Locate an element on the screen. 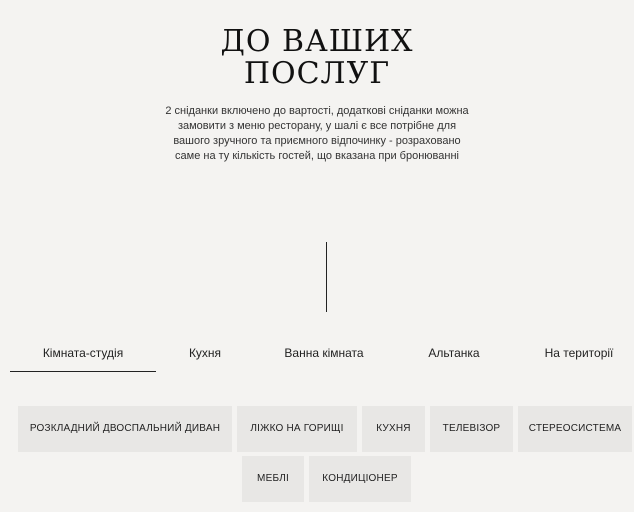 This screenshot has height=512, width=634. amenity-sofa-bed: РОЗКЛАДНИЙ ДВОСПАЛЬНИЙ ДИВАН is located at coordinates (125, 429).